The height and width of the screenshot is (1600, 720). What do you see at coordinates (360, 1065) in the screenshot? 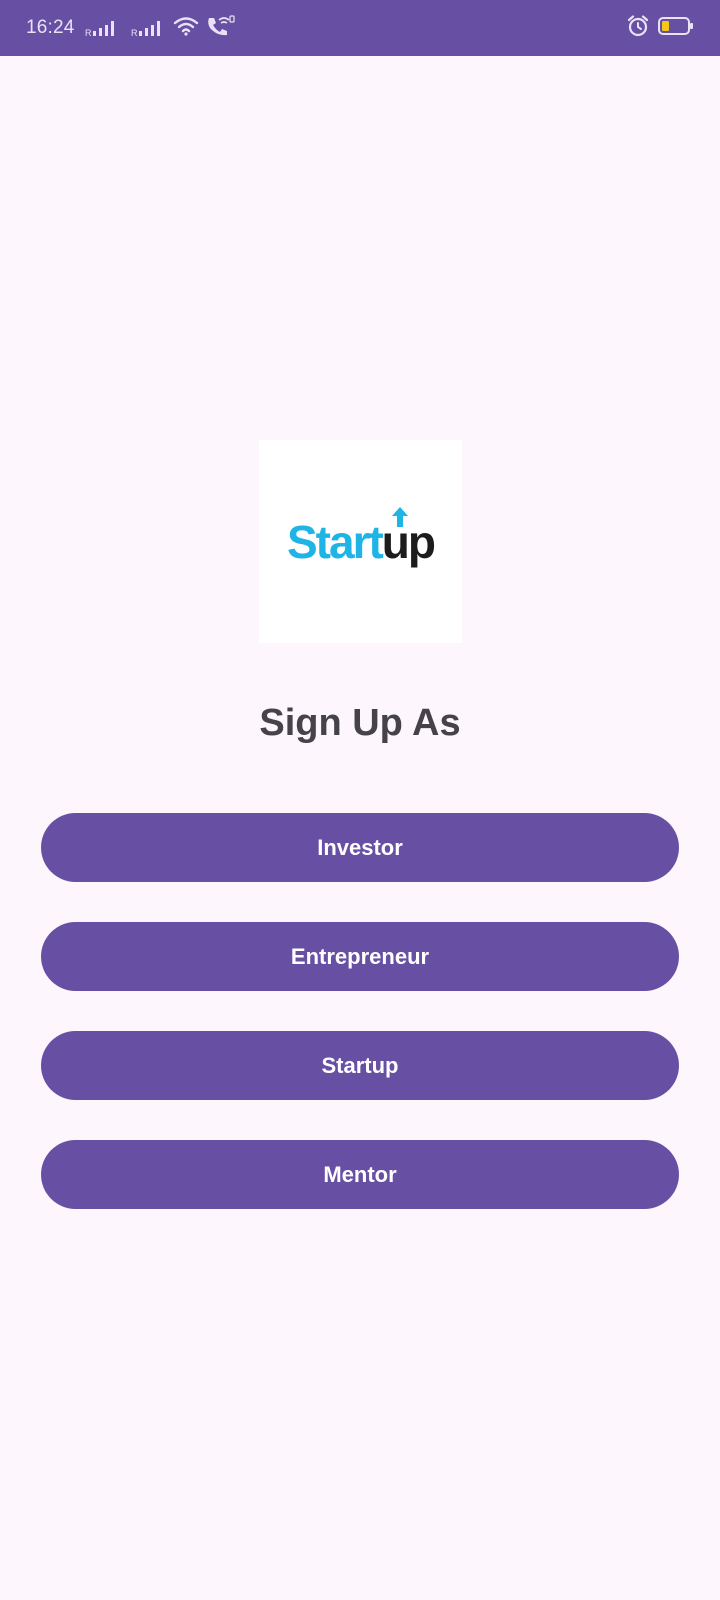
I see `startup-button: Startup` at bounding box center [360, 1065].